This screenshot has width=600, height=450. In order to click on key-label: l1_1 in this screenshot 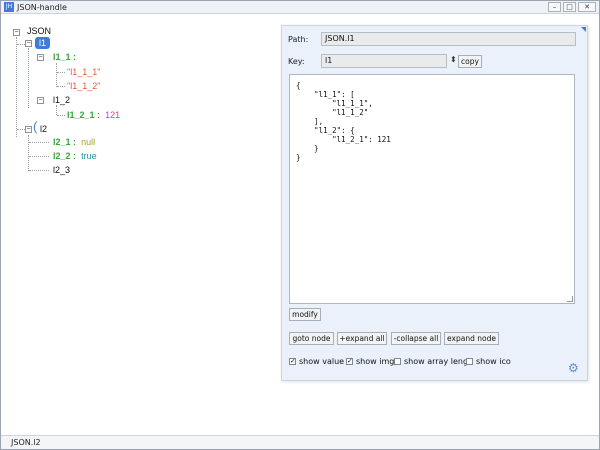, I will do `click(62, 57)`.